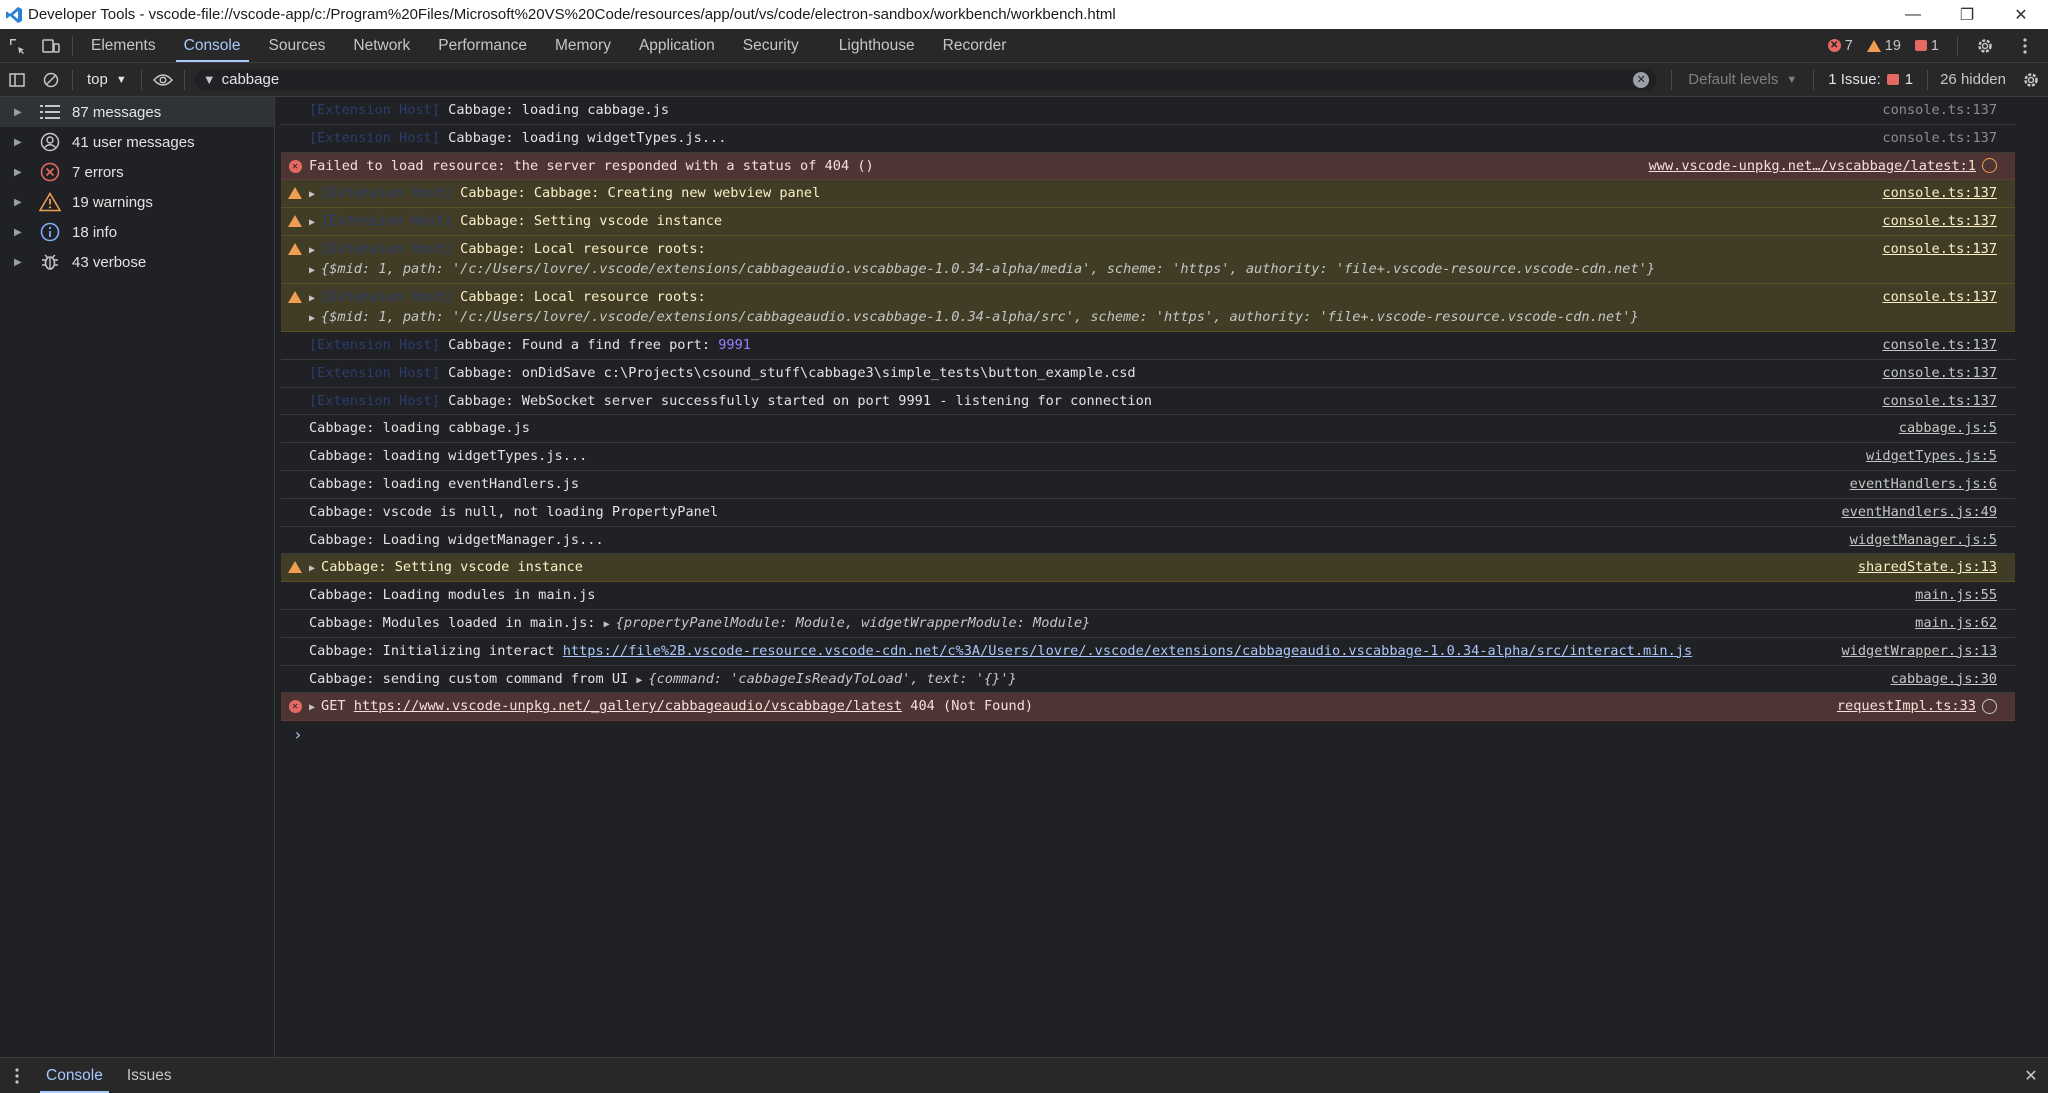 Image resolution: width=2048 pixels, height=1093 pixels. What do you see at coordinates (677, 45) in the screenshot?
I see `tab-application: Application` at bounding box center [677, 45].